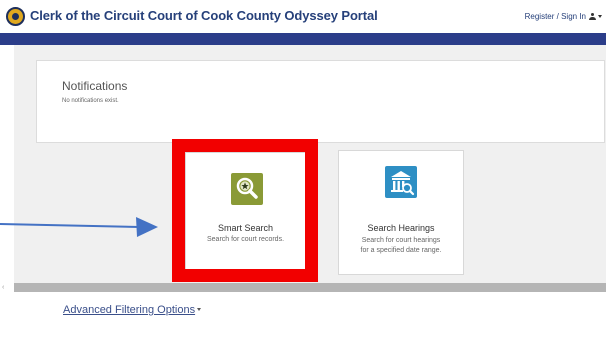 This screenshot has height=354, width=606. Describe the element at coordinates (79, 227) in the screenshot. I see `annotation-arrow-icon` at that location.